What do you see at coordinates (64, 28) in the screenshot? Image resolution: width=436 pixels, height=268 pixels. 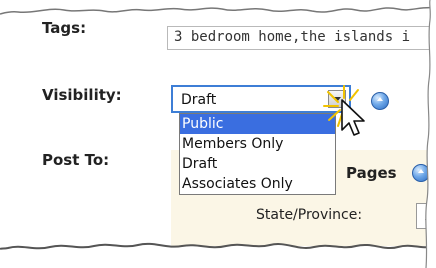 I see `tags-label: Tags:` at bounding box center [64, 28].